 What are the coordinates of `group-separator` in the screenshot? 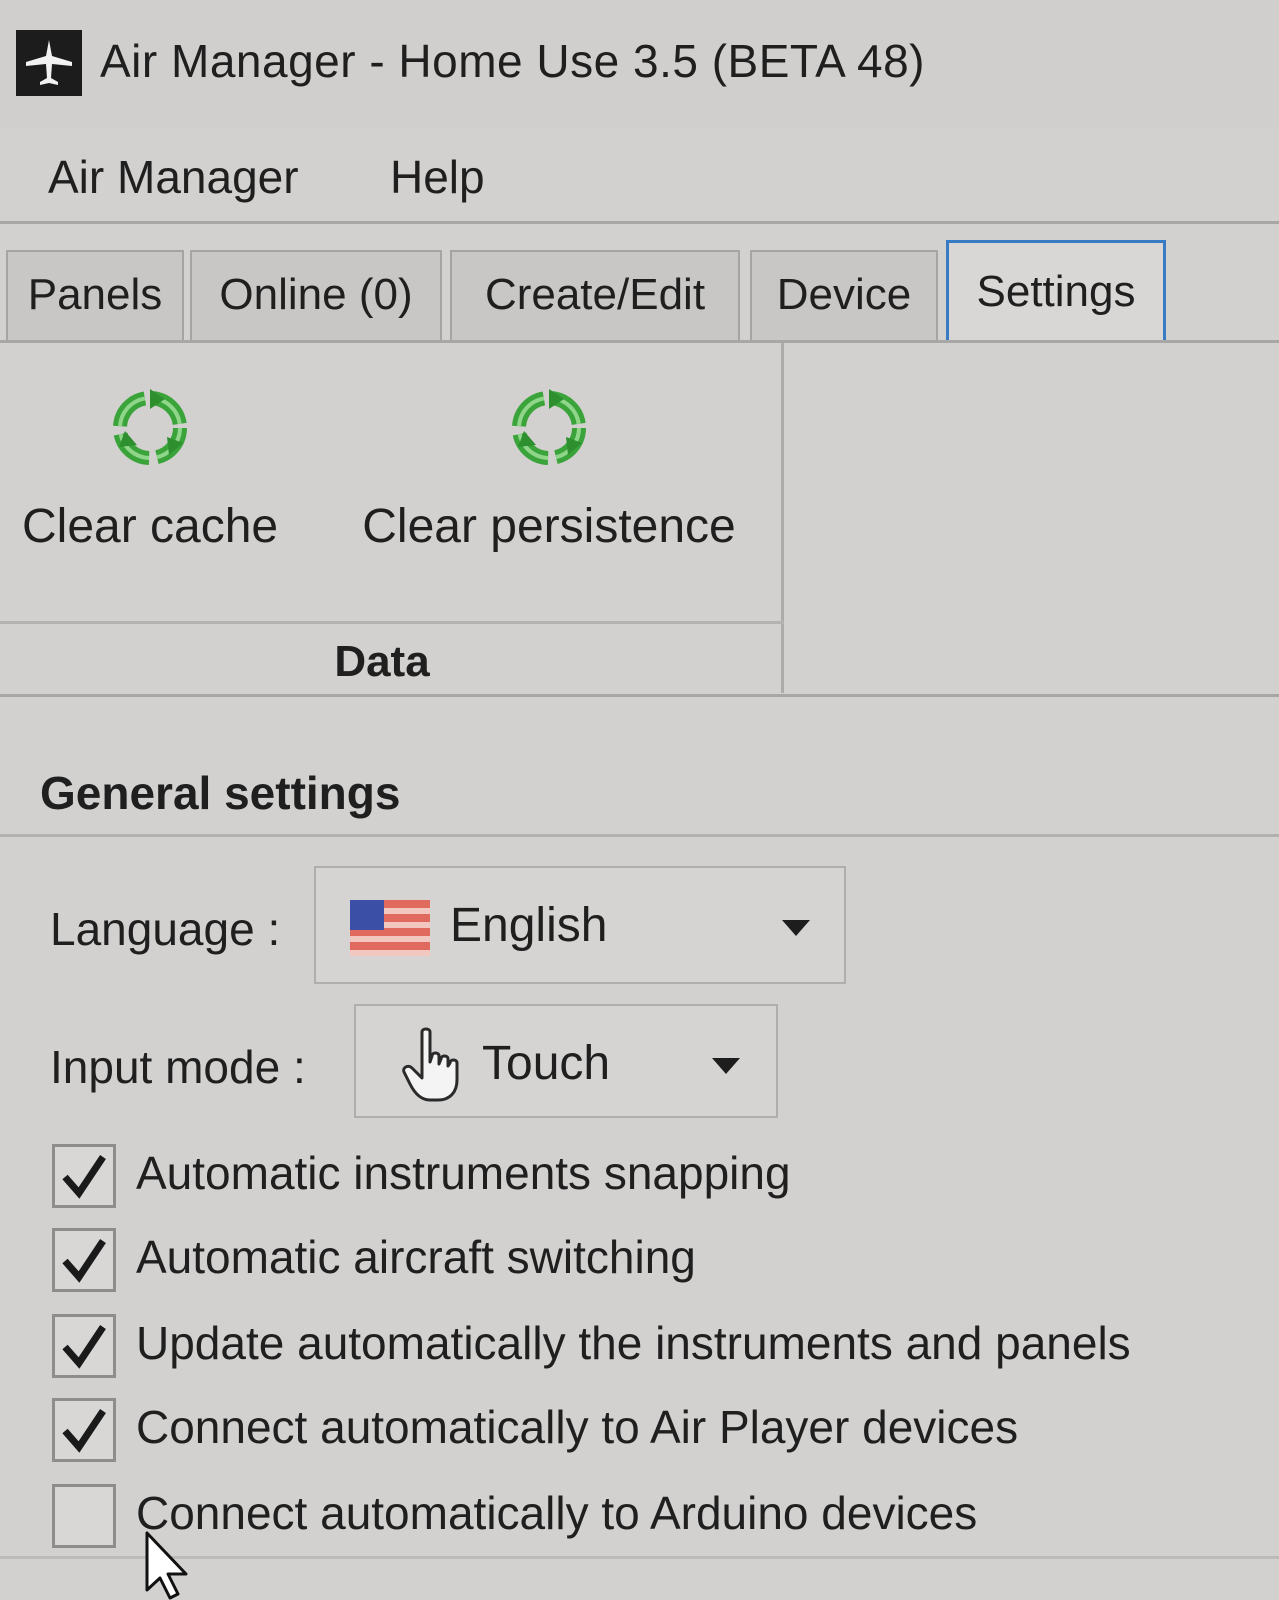 It's located at (392, 622).